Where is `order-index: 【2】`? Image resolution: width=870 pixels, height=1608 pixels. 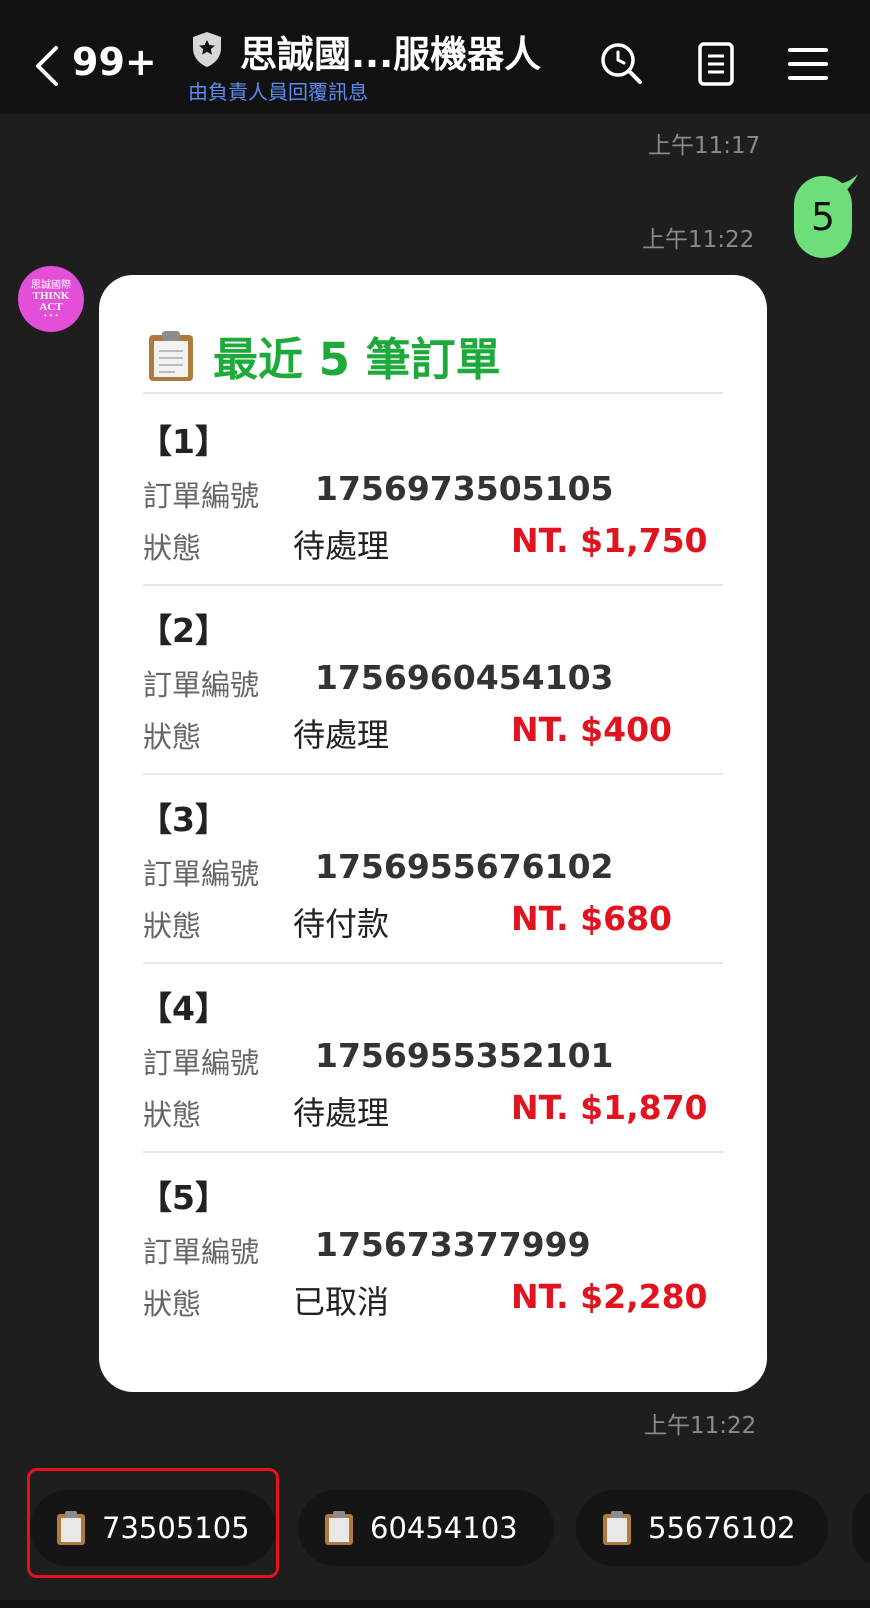
order-index: 【2】 is located at coordinates (183, 630).